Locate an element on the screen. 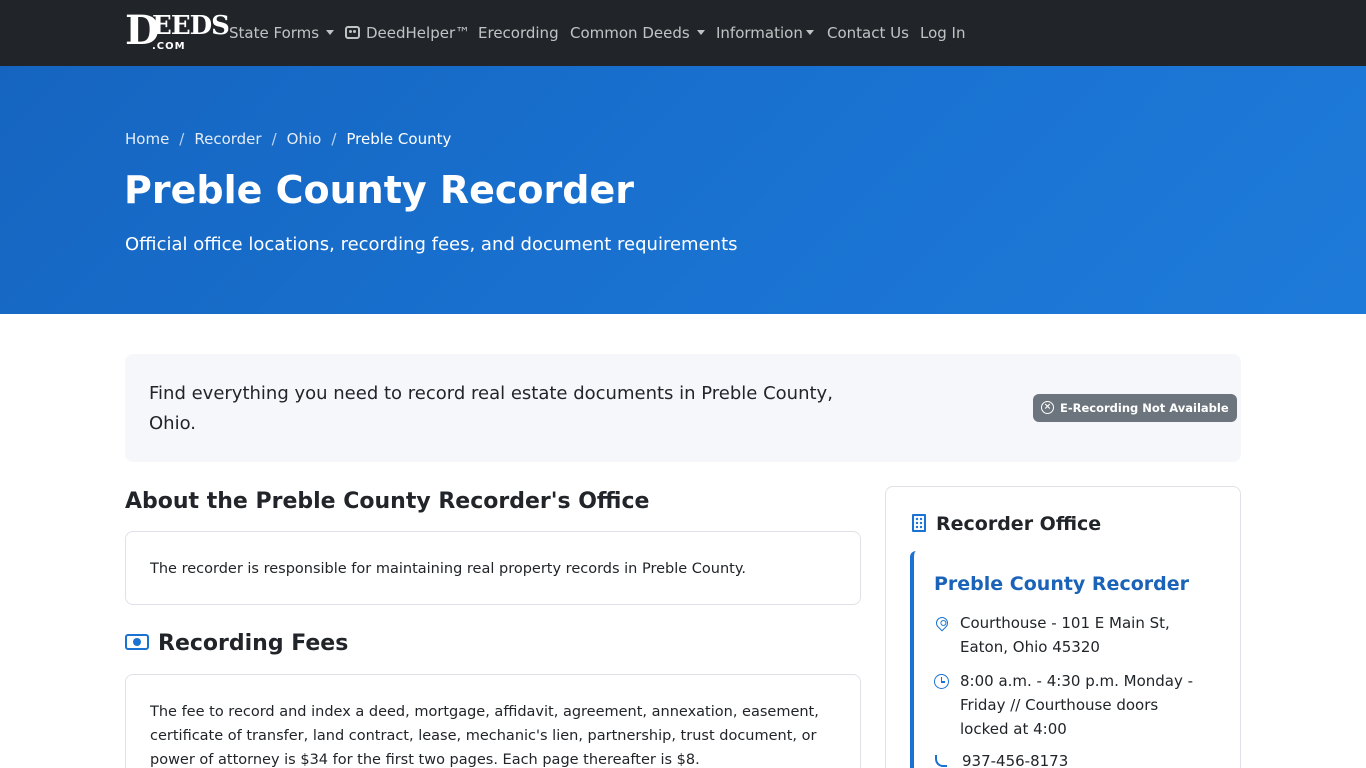  fees-heading-wrap: Recording Fees is located at coordinates (236, 644).